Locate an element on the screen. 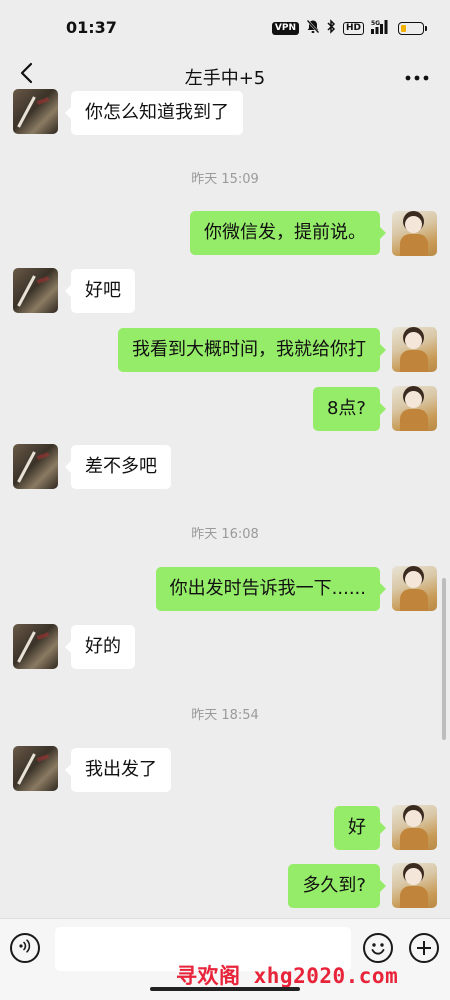 The width and height of the screenshot is (450, 1000). more-dots-icon is located at coordinates (417, 75).